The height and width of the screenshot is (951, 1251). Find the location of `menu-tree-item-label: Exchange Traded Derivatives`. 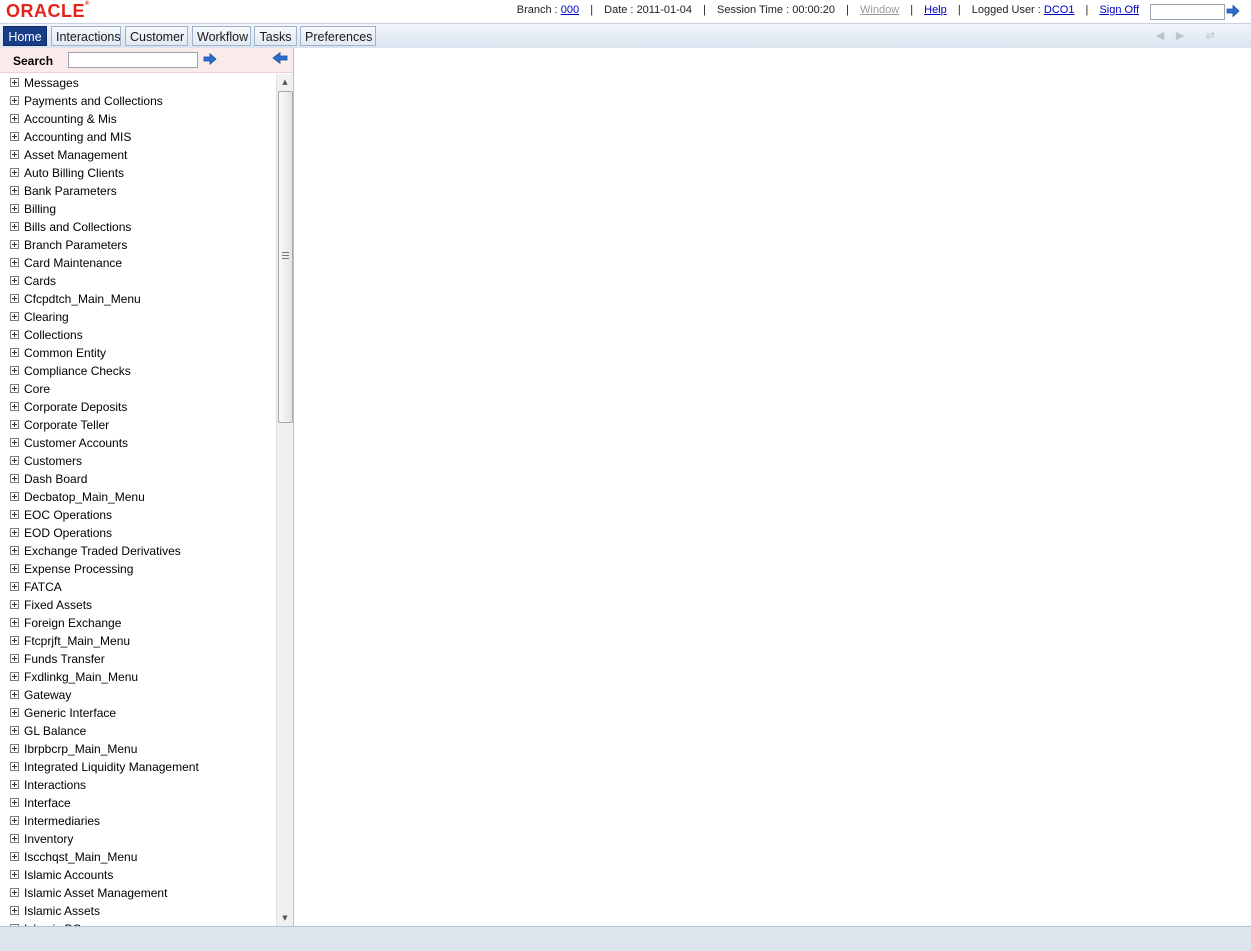

menu-tree-item-label: Exchange Traded Derivatives is located at coordinates (102, 551).